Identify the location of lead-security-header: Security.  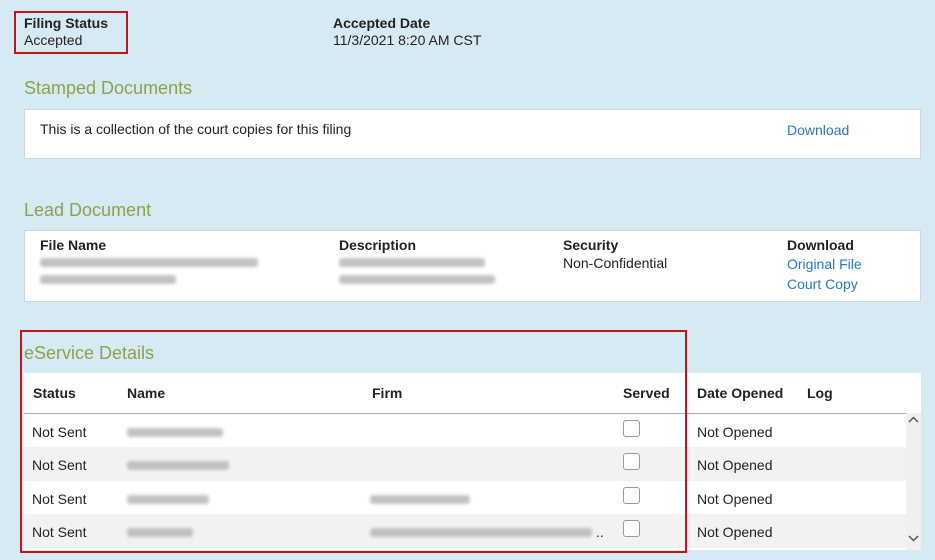
(591, 245).